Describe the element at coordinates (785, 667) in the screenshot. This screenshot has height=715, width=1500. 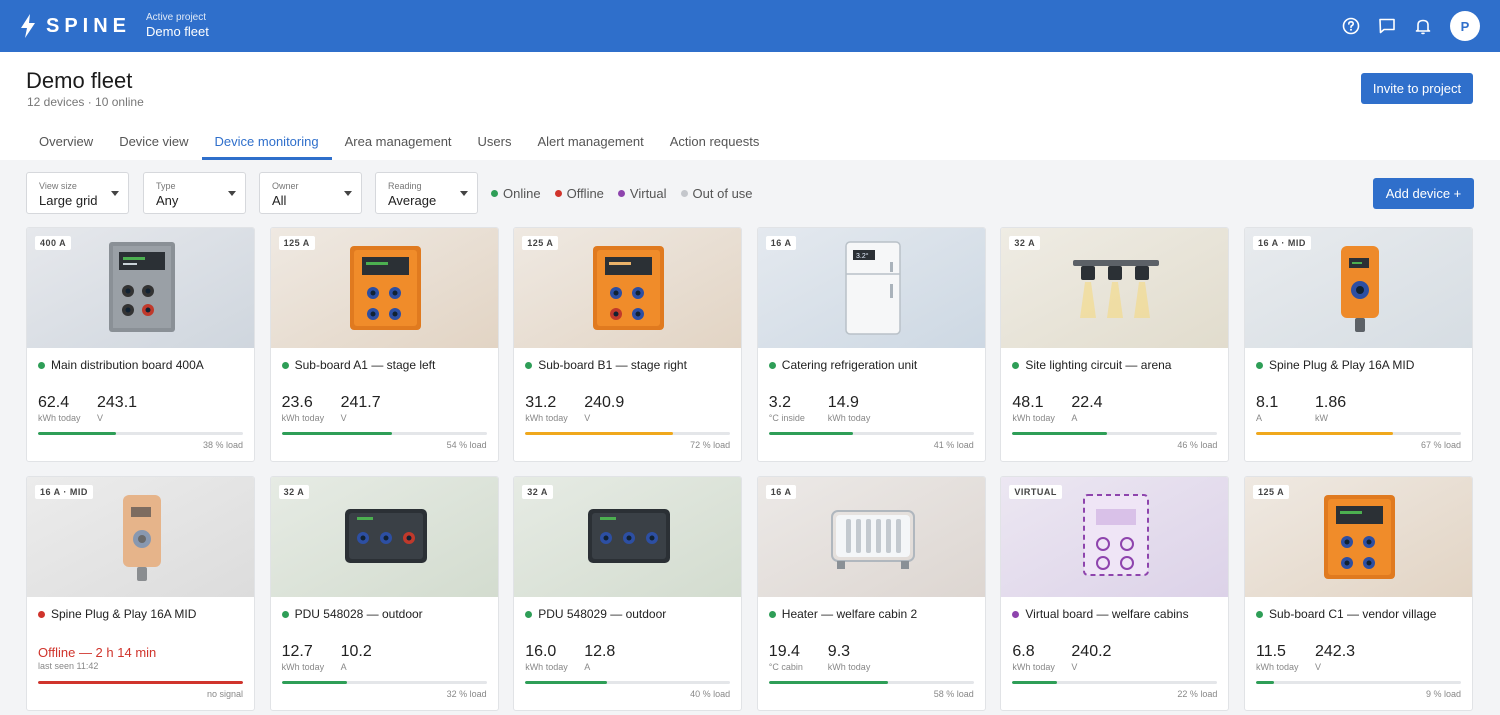
I see `metric-unit: °C cabin` at that location.